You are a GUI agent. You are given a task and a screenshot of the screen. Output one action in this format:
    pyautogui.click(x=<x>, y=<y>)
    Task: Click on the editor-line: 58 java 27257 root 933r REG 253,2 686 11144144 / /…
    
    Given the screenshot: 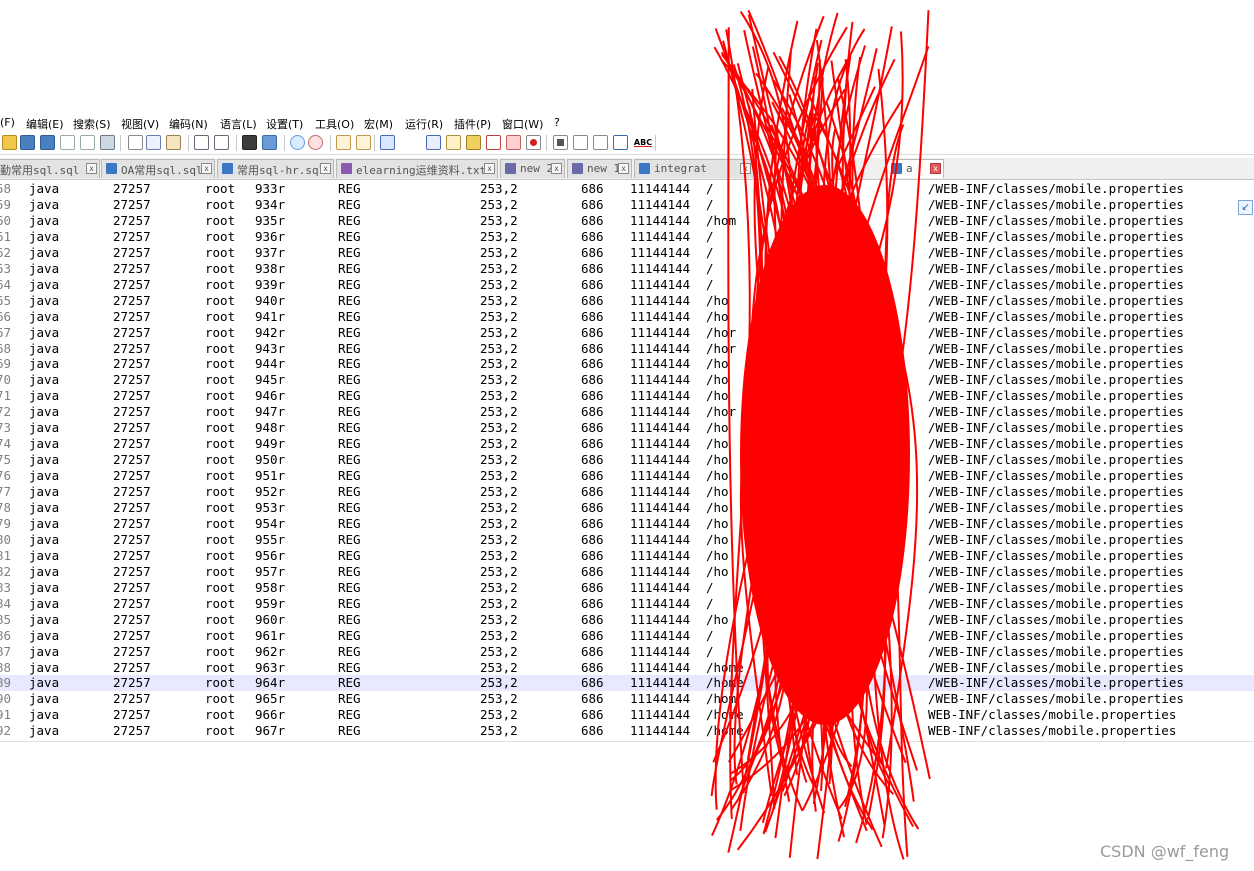 What is the action you would take?
    pyautogui.click(x=627, y=189)
    